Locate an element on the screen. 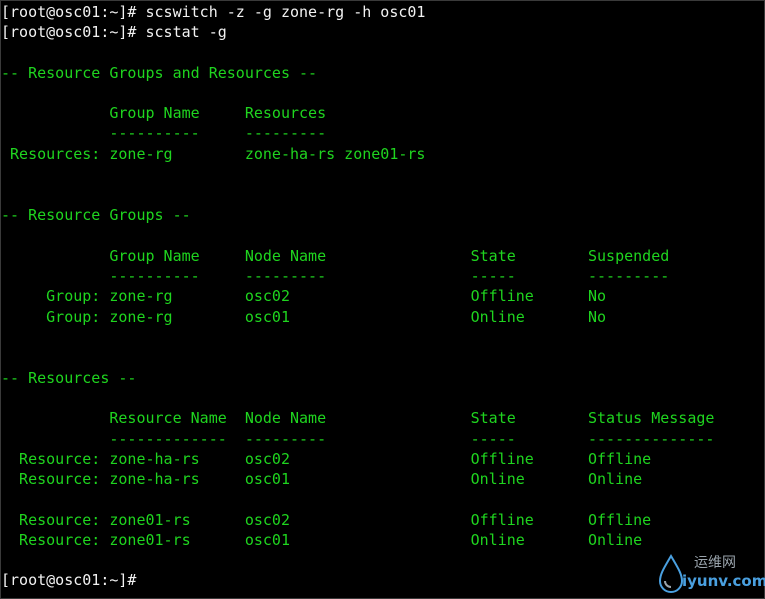  prompt-line-idle: [root@osc01:~]# is located at coordinates (68, 580).